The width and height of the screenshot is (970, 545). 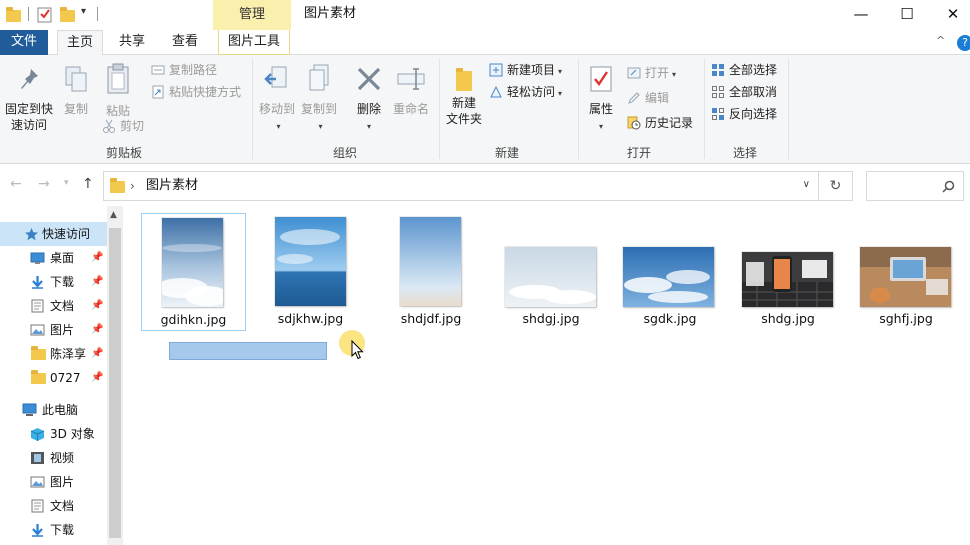 I want to click on move-to-button: 移动到▾, so click(x=277, y=100).